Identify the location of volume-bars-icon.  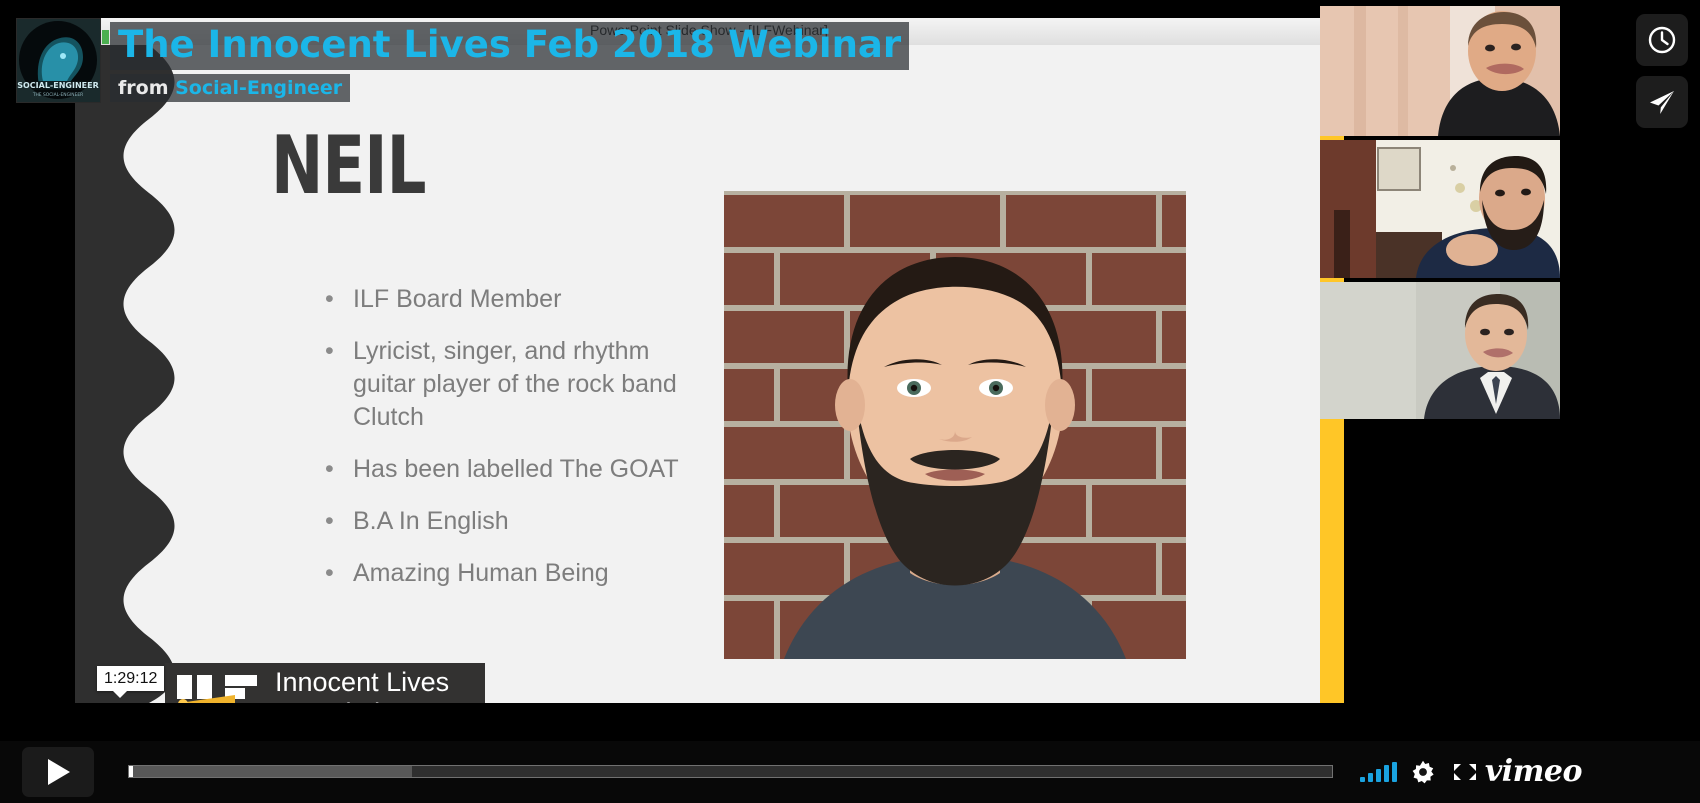
(1380, 772).